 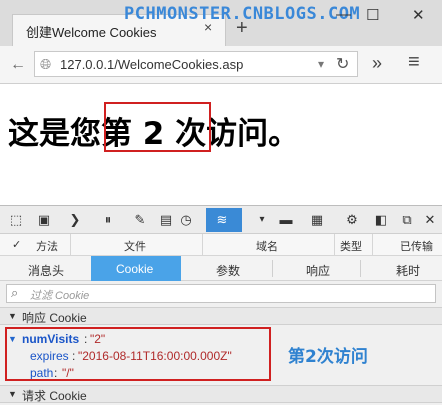 I want to click on tab-params: 参数, so click(x=228, y=270).